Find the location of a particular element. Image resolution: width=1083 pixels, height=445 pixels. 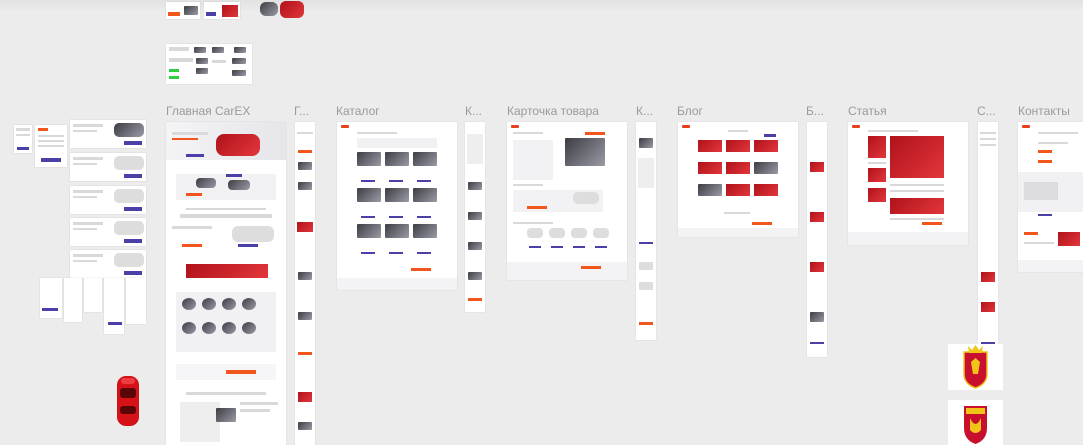

blog-page-frame is located at coordinates (738, 179).